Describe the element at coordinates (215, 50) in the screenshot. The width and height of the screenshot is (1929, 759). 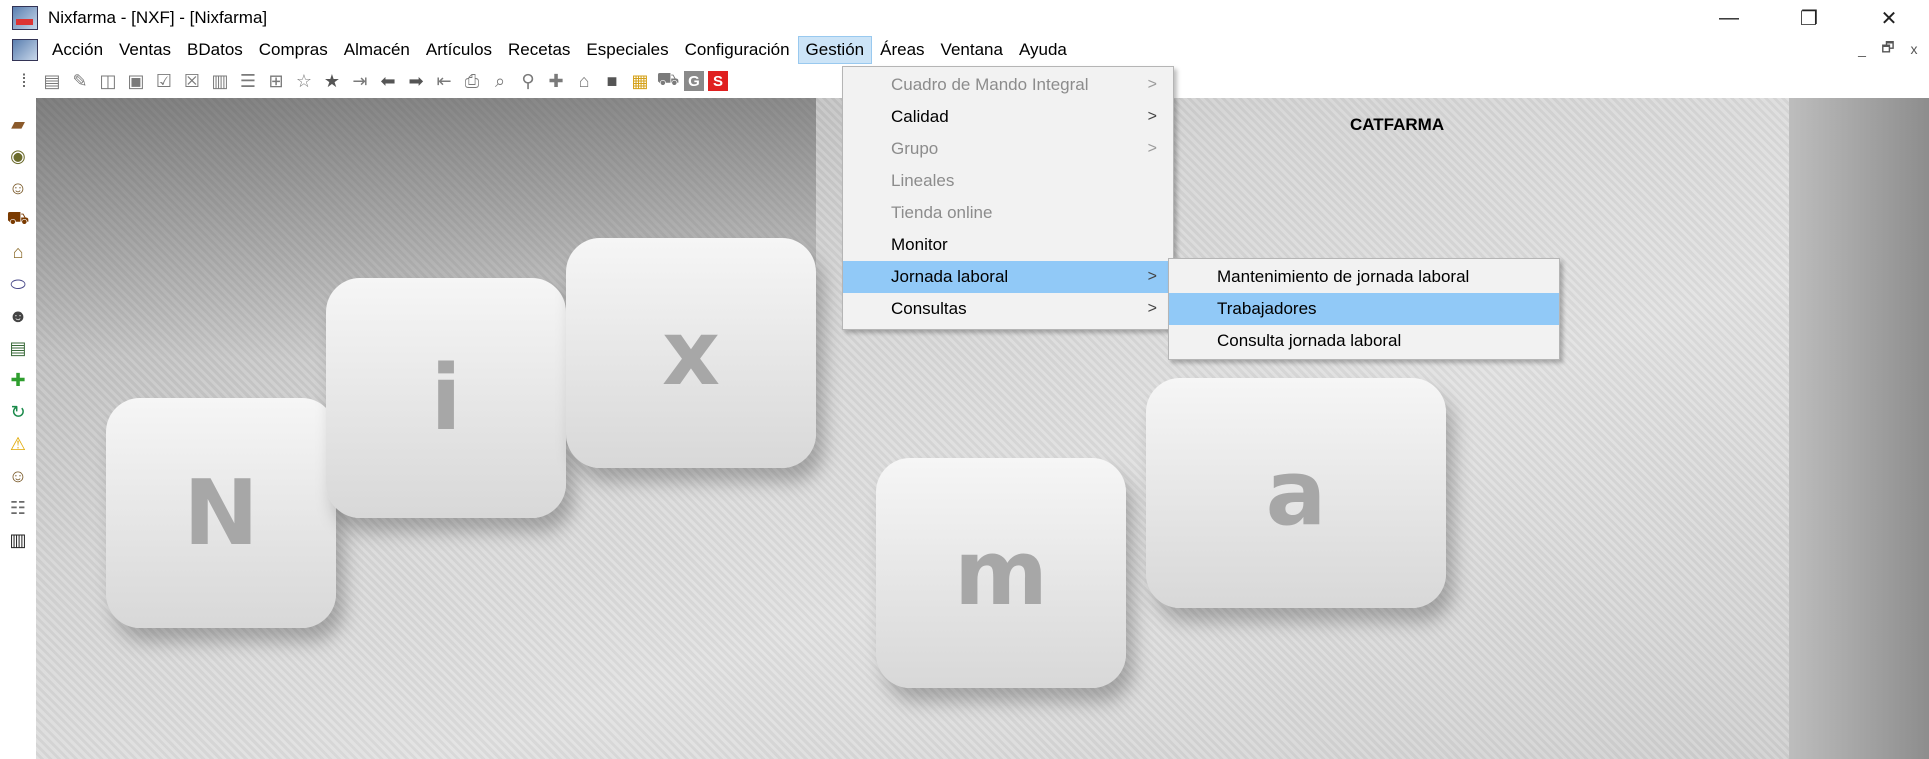
I see `menu-bdatos: BDatos` at that location.